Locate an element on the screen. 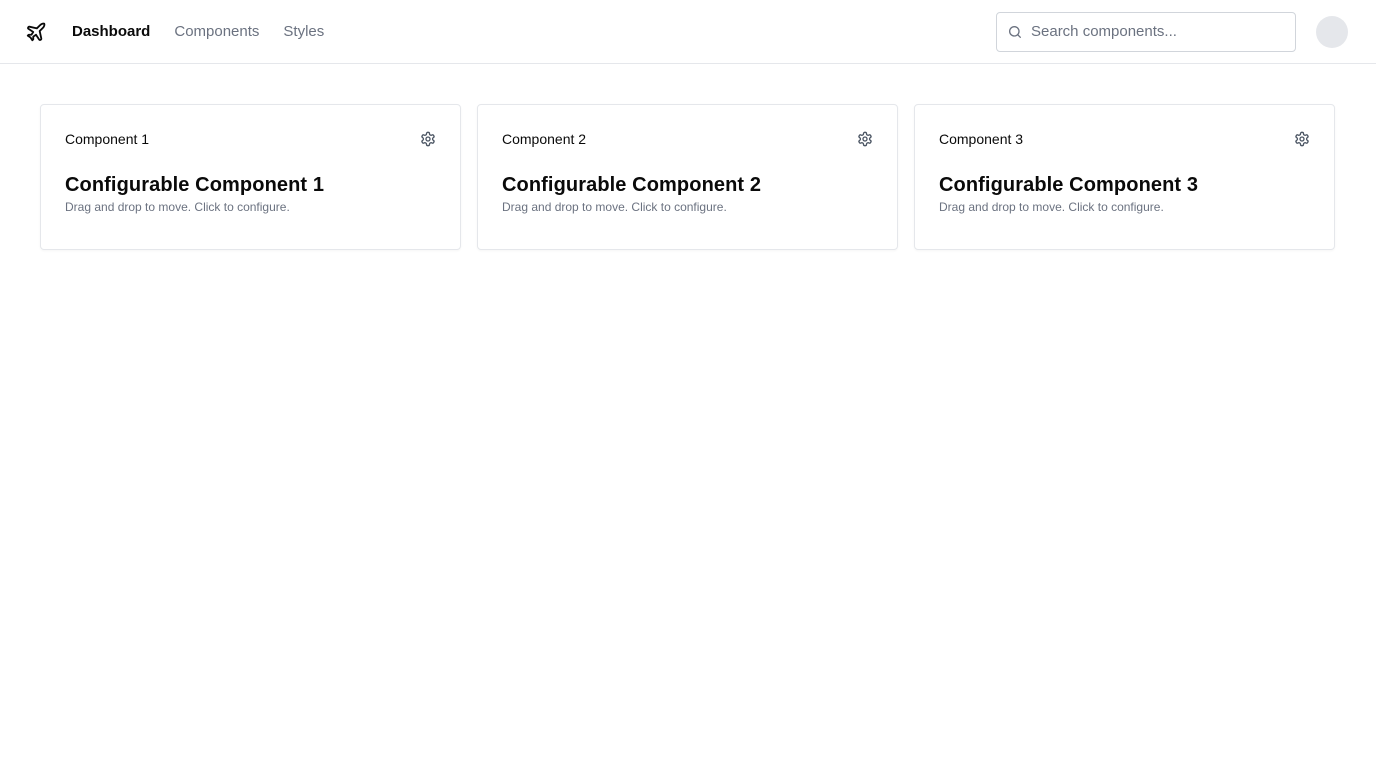 Image resolution: width=1376 pixels, height=768 pixels. nav-link-dashboard: Dashboard is located at coordinates (111, 31).